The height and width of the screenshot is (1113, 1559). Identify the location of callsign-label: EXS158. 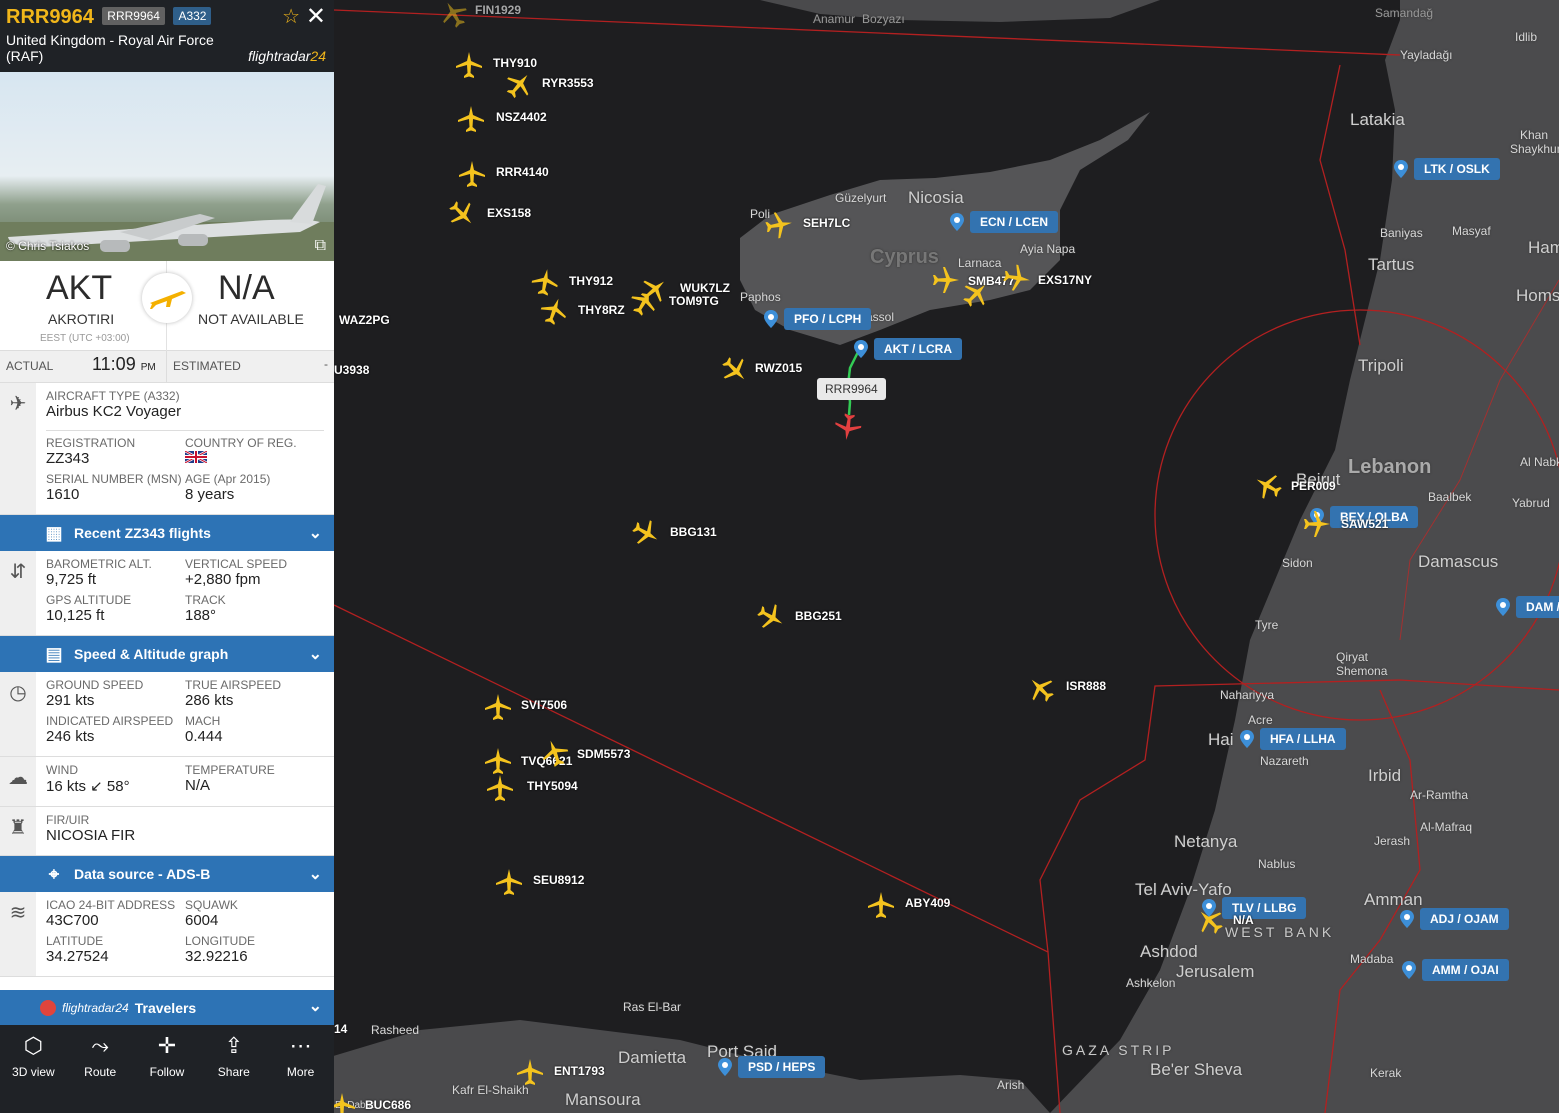
(509, 213).